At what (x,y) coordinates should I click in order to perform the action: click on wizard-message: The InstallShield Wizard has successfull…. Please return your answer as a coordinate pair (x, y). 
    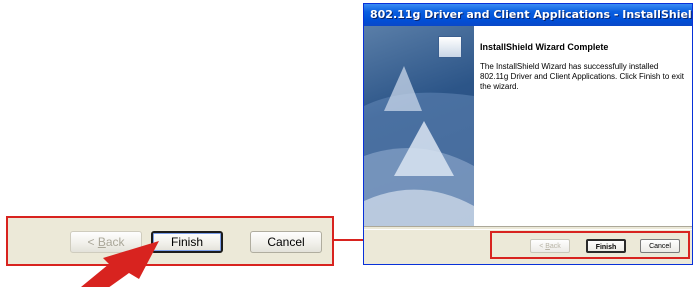
    Looking at the image, I should click on (582, 76).